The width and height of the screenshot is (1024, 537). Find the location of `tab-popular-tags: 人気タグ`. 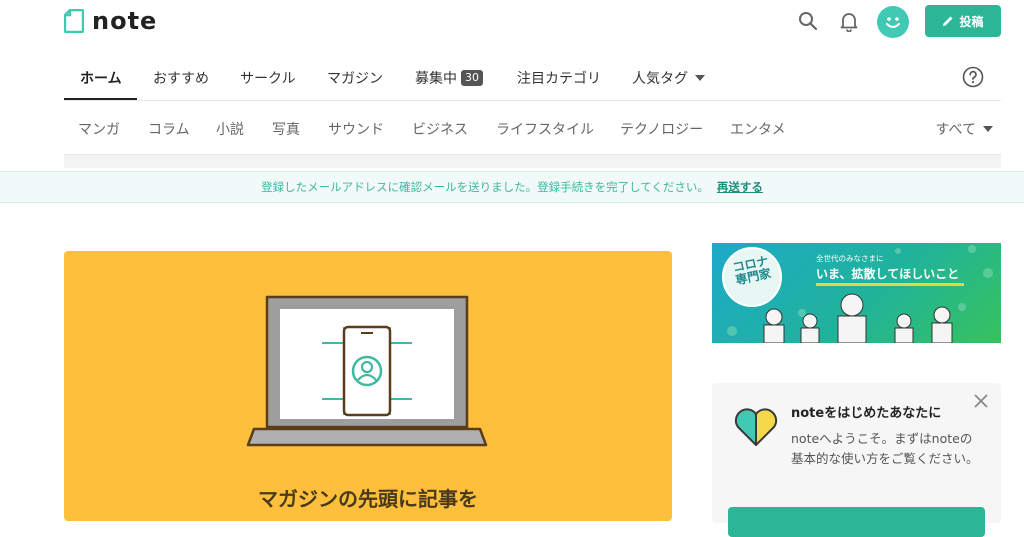

tab-popular-tags: 人気タグ is located at coordinates (668, 78).